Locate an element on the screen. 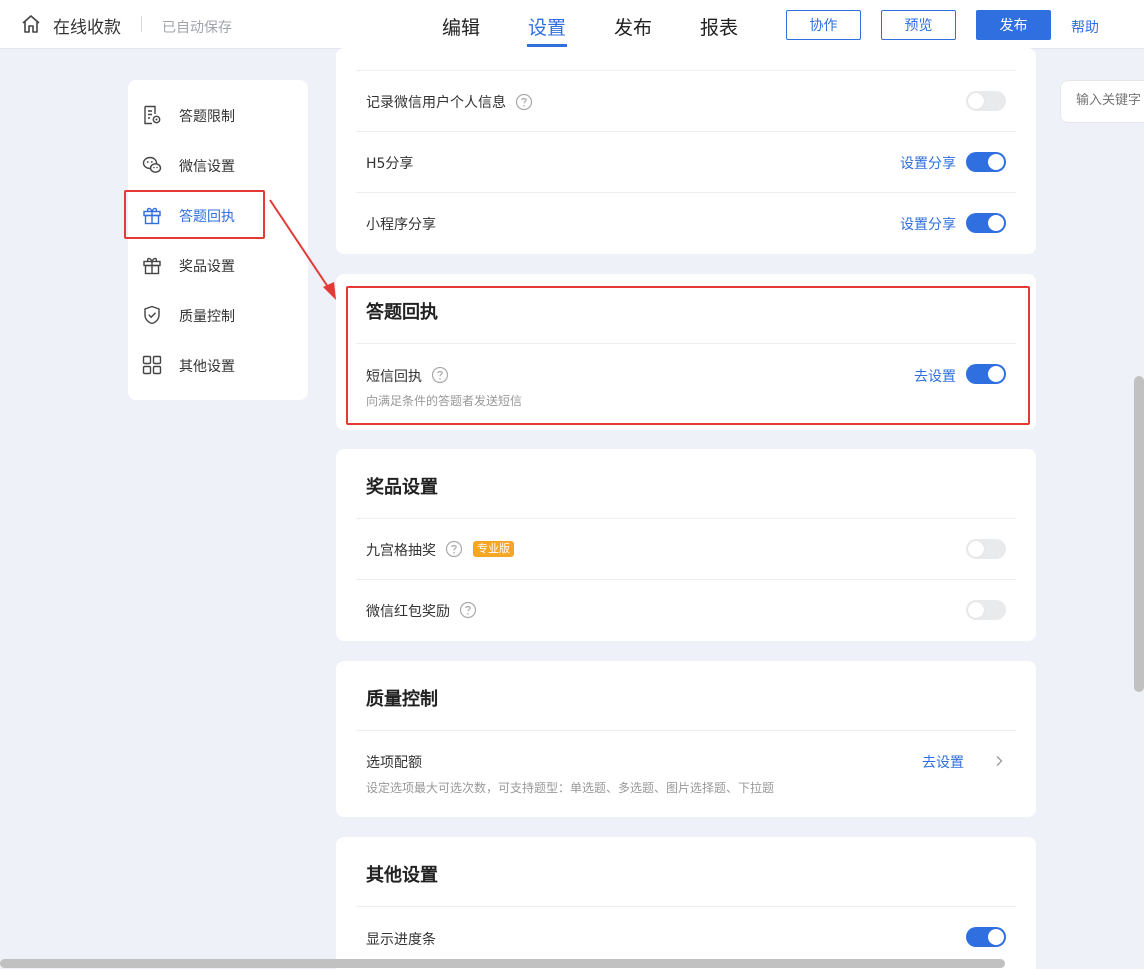 Image resolution: width=1144 pixels, height=969 pixels. row-label: 显示进度条 is located at coordinates (401, 940).